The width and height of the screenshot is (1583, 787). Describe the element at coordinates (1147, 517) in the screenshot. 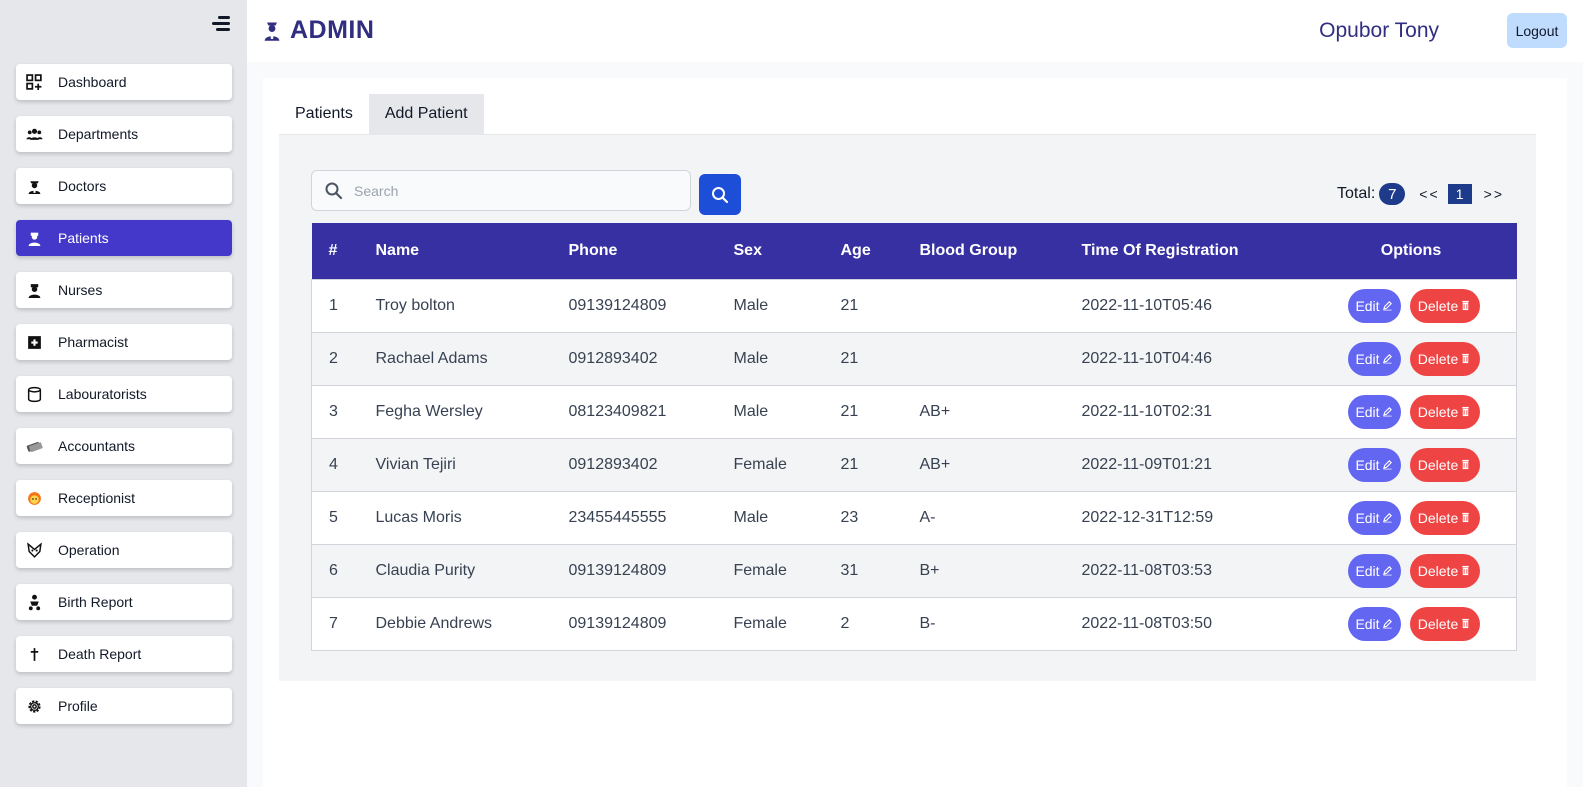

I see `cell-time: 2022-12-31T12:59` at that location.